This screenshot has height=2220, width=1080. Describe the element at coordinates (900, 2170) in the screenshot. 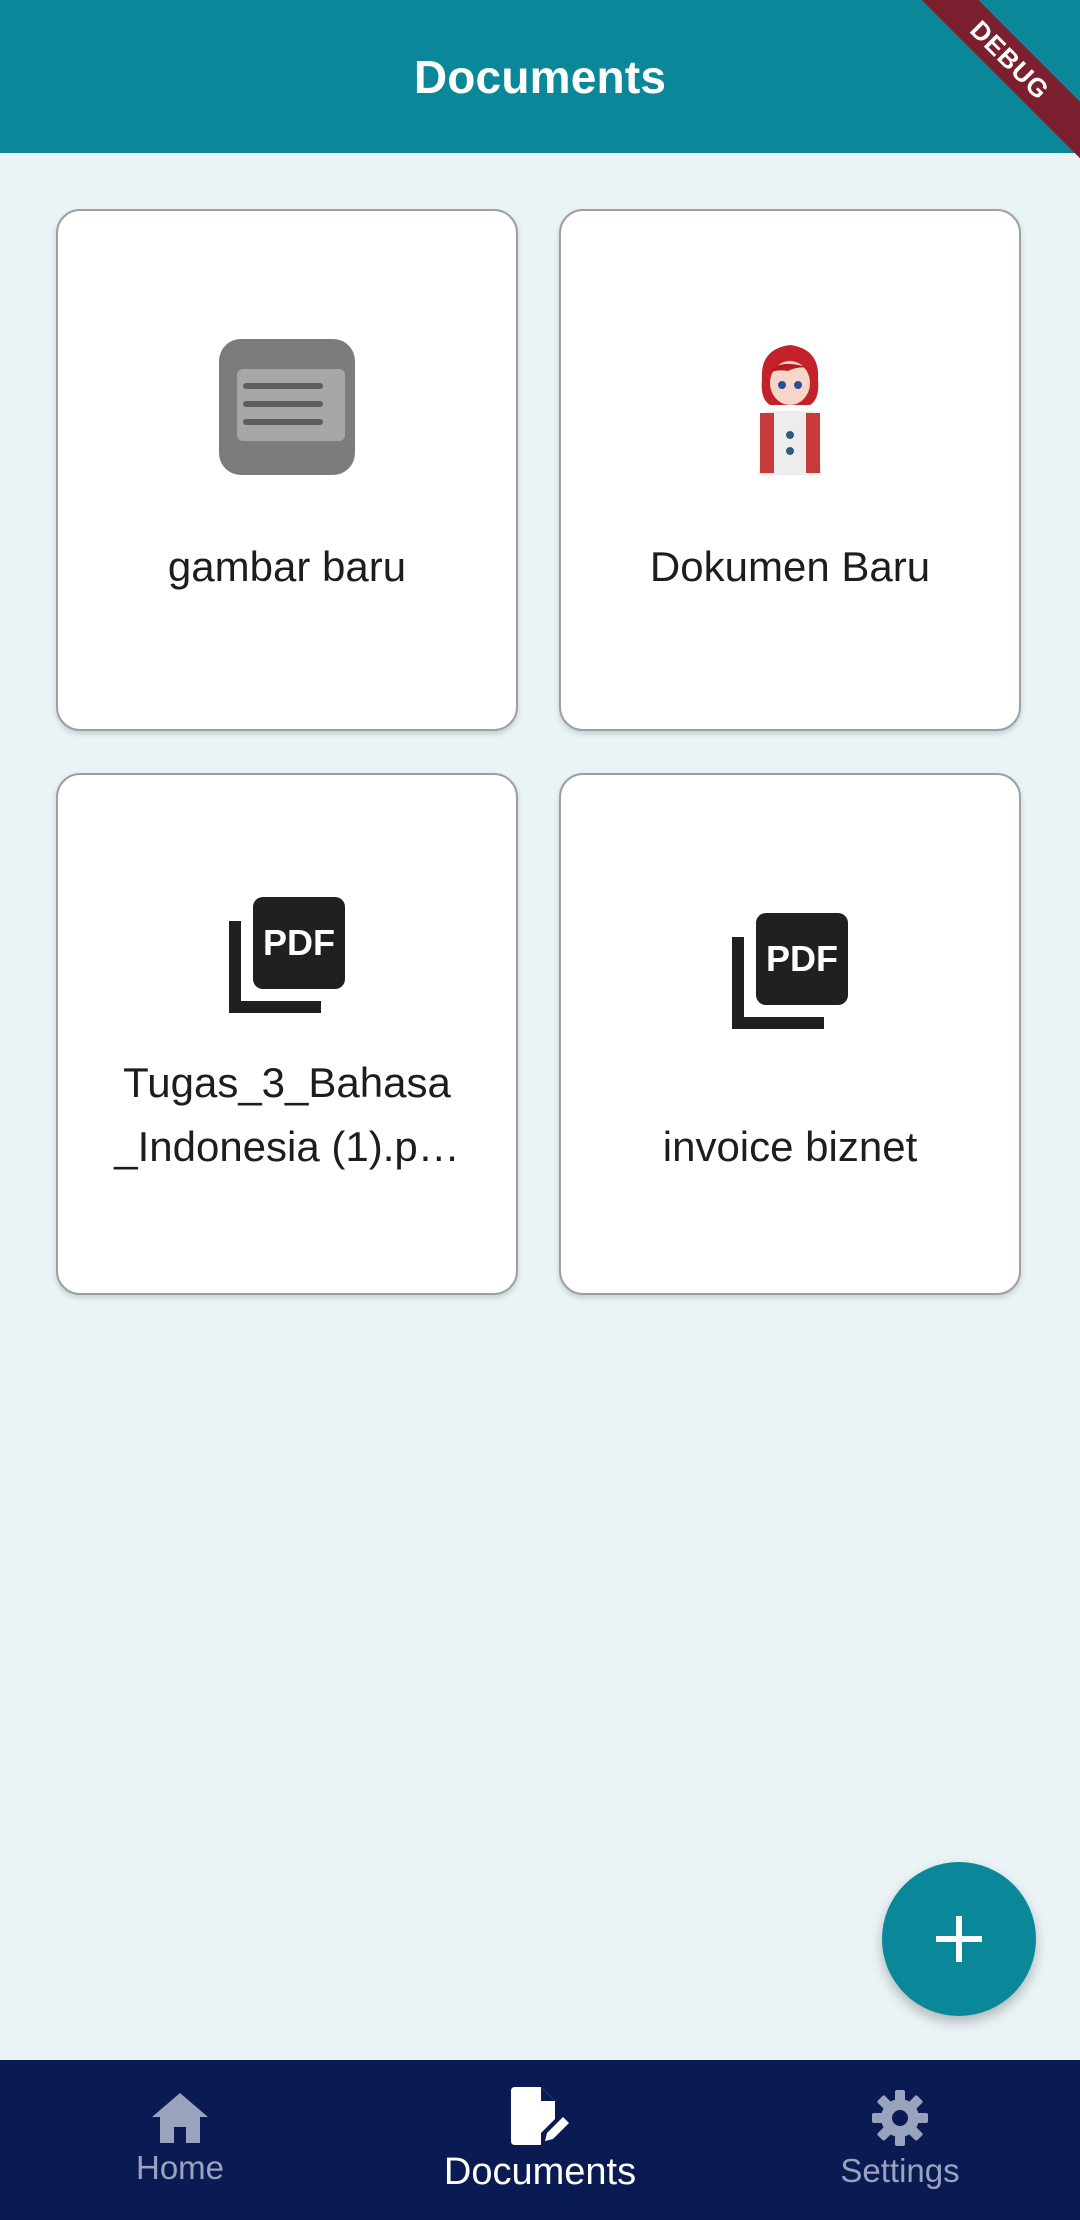

I see `nav-label: Settings` at that location.